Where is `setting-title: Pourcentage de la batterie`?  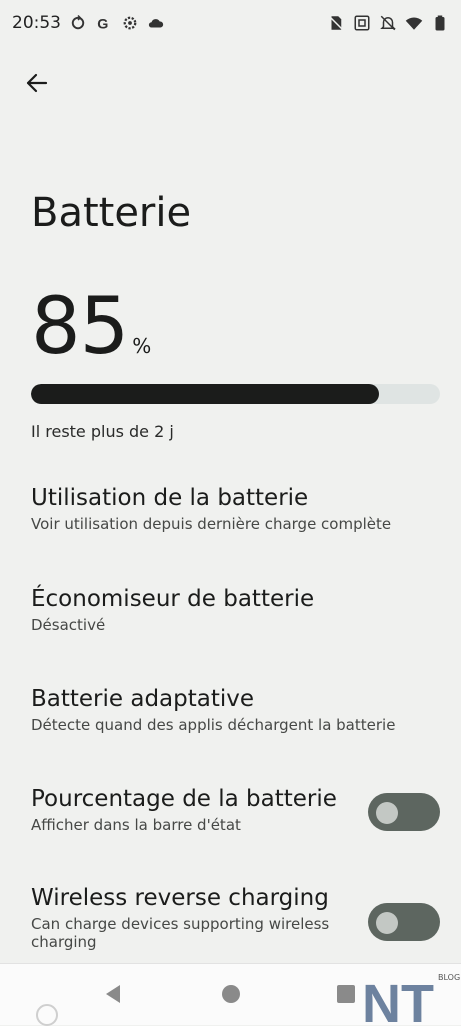 setting-title: Pourcentage de la batterie is located at coordinates (184, 799).